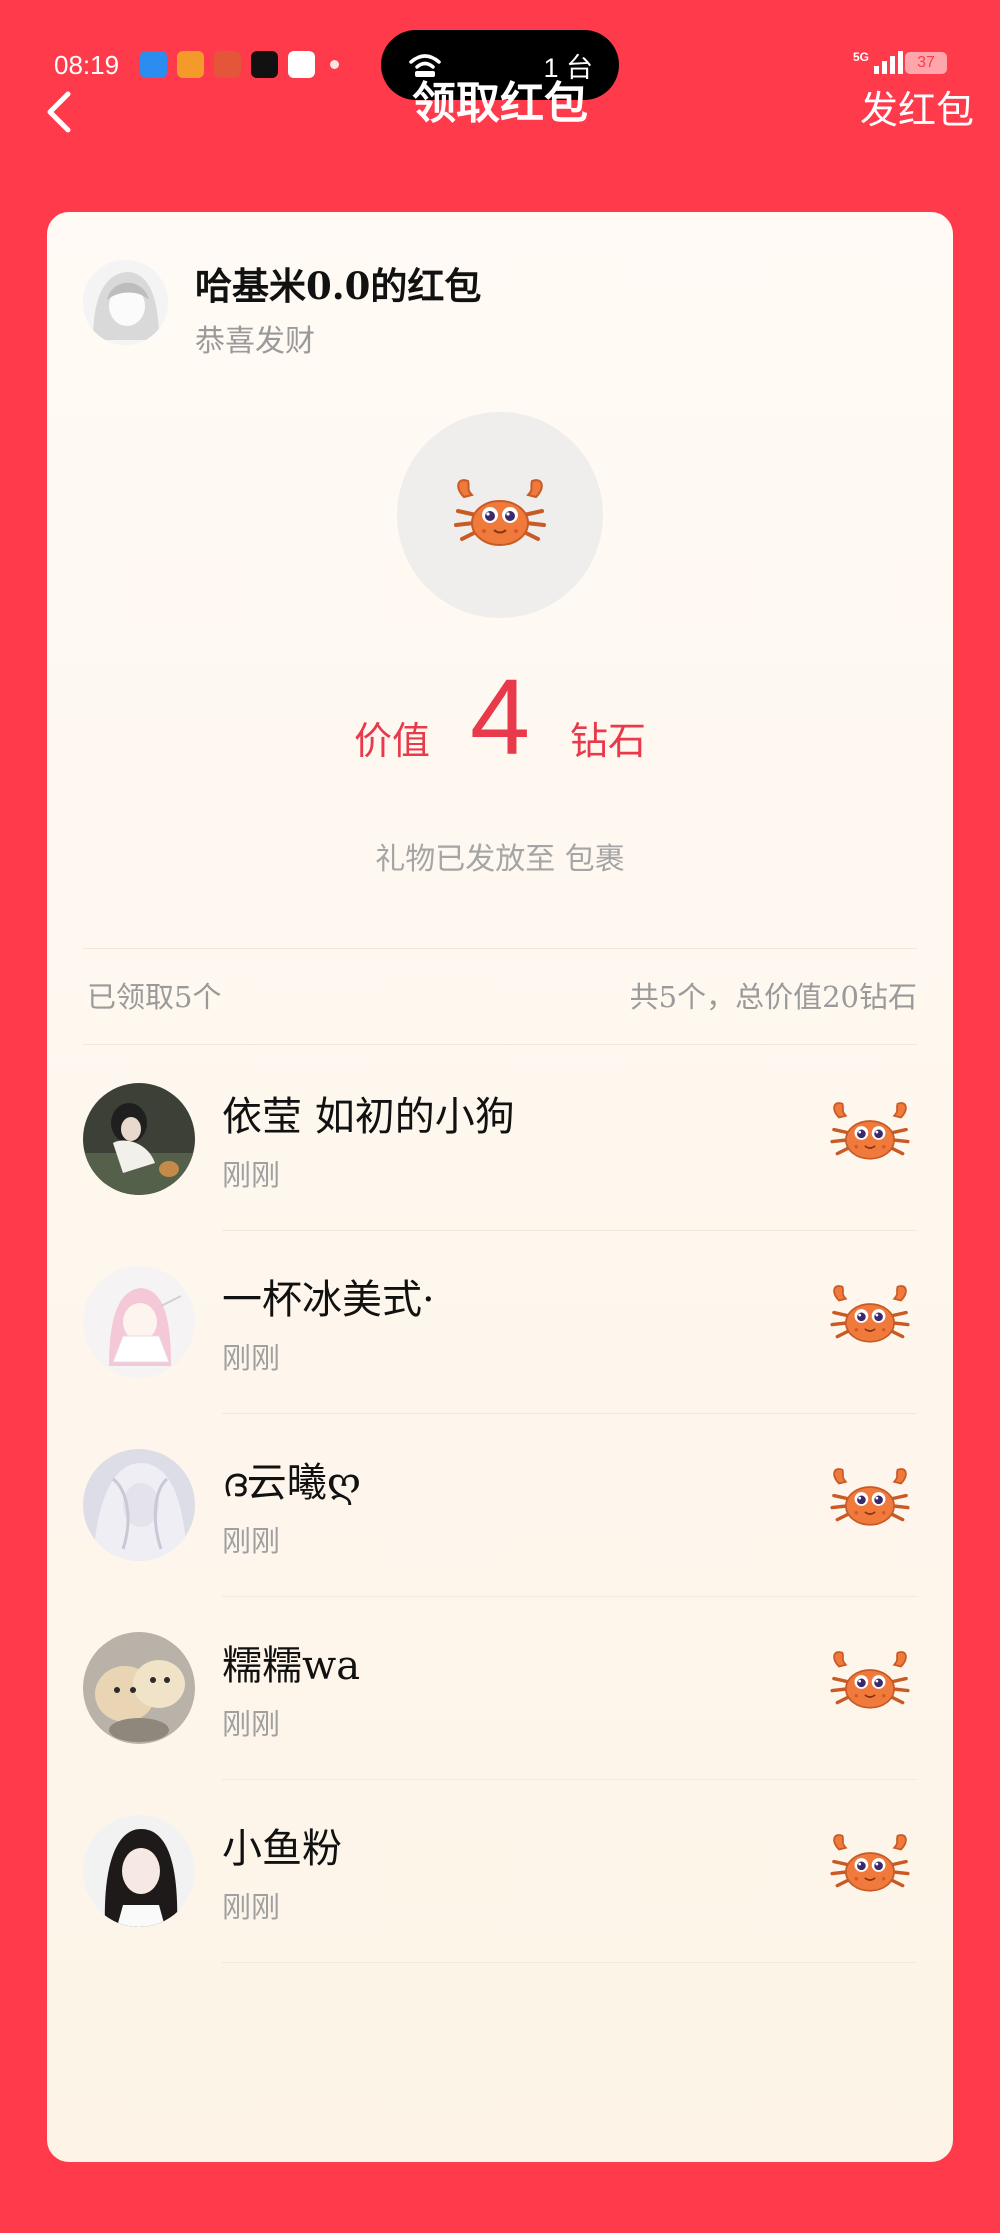 The image size is (1000, 2233). Describe the element at coordinates (255, 341) in the screenshot. I see `sender-wish: 恭喜发财` at that location.